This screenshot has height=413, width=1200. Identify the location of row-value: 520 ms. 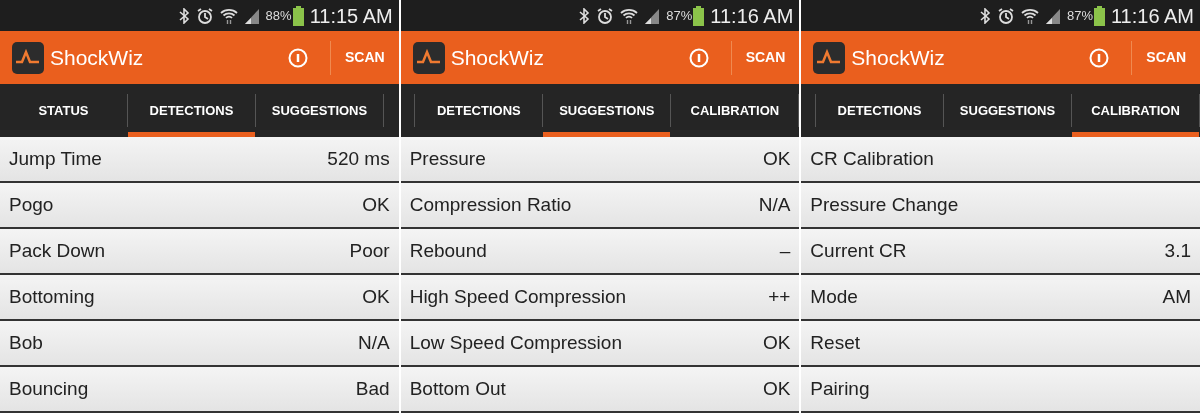
(358, 158).